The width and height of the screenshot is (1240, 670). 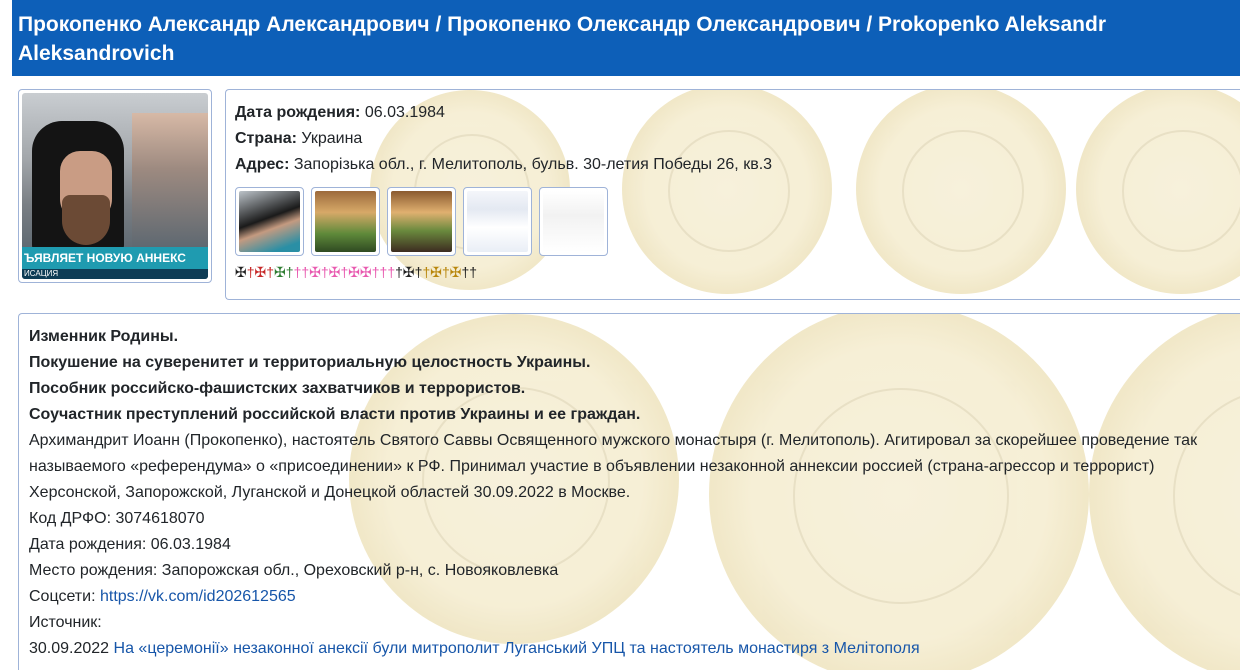 I want to click on social-link: https://vk.com/id202612565, so click(x=198, y=596).